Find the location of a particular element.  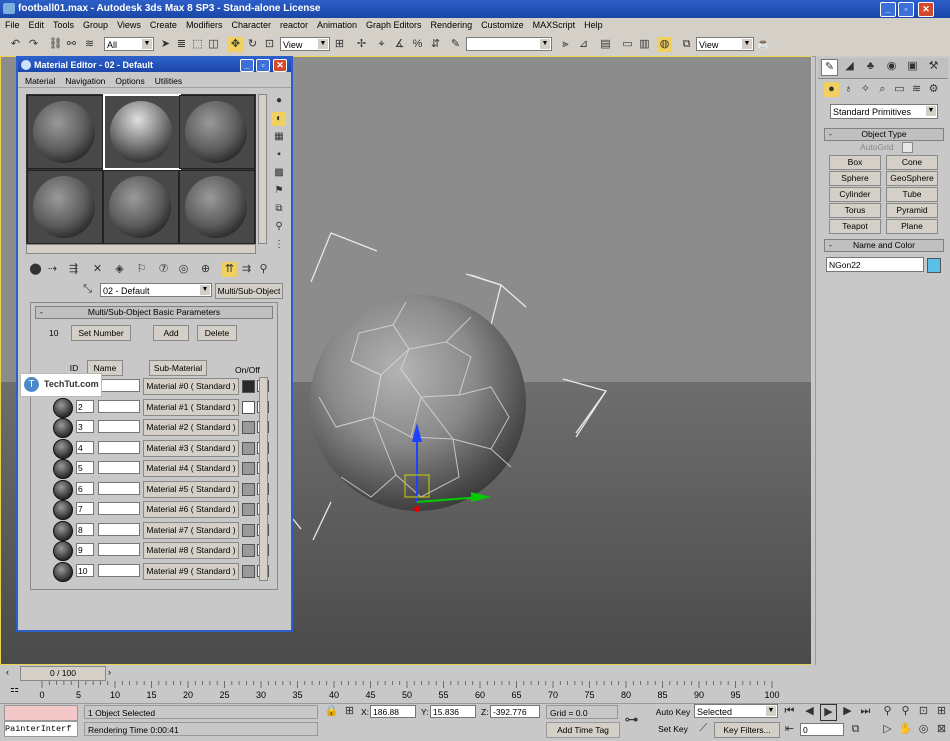

select-link-icon: ⛓ is located at coordinates (55, 44).